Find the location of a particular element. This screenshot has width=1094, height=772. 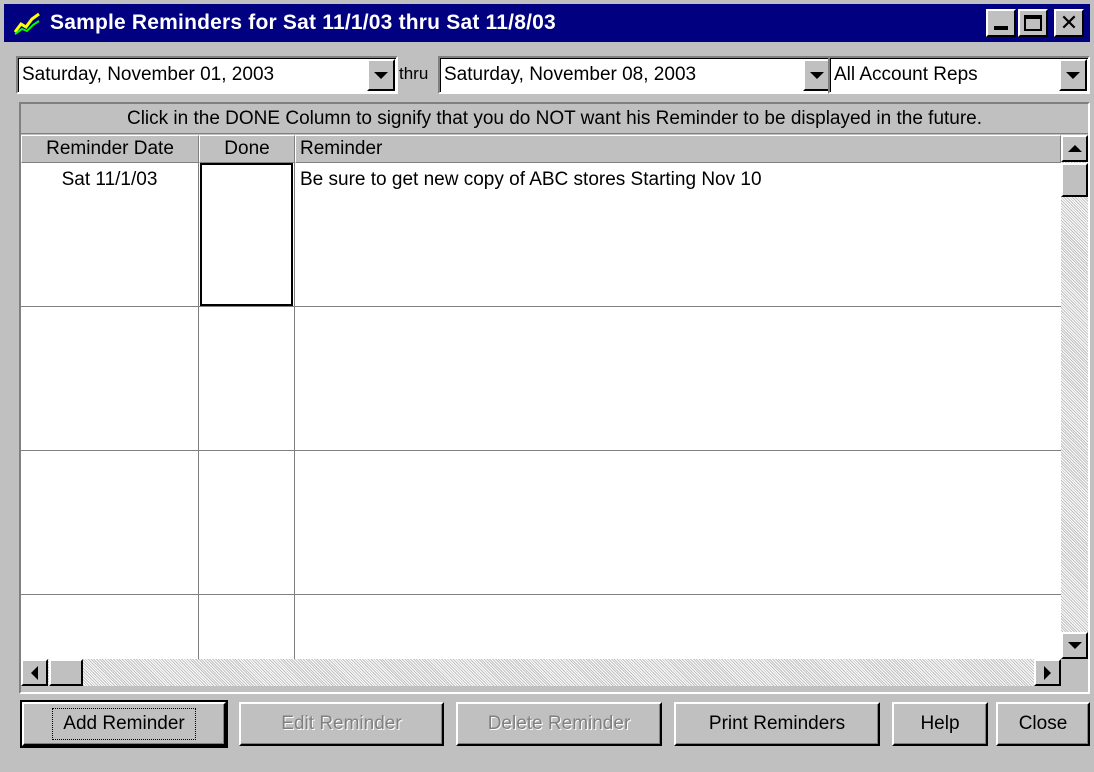

done-cell-focus is located at coordinates (246, 234).